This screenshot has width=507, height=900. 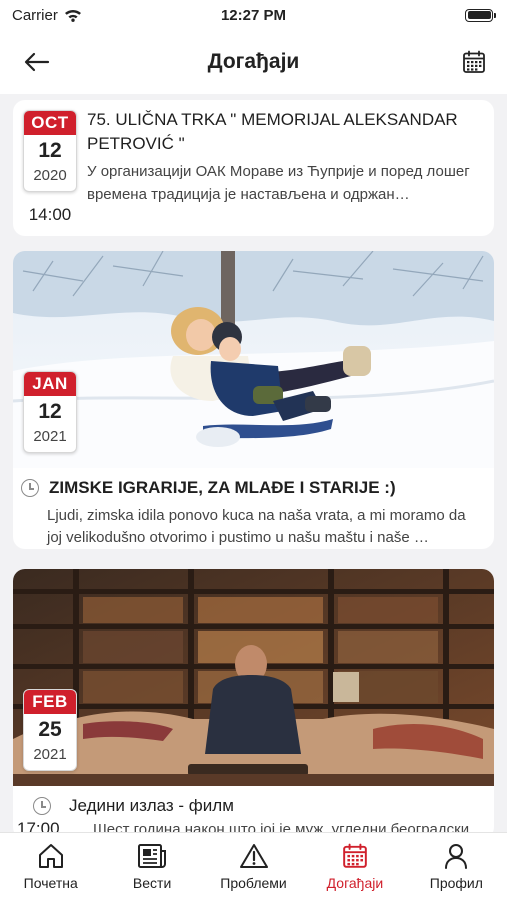 What do you see at coordinates (50, 214) in the screenshot?
I see `event-time: 14:00` at bounding box center [50, 214].